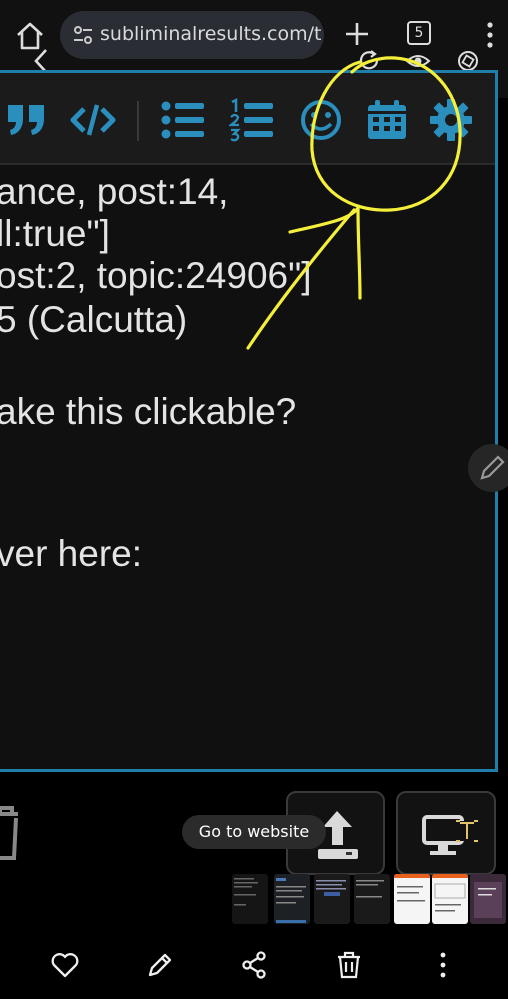 This screenshot has width=508, height=999. I want to click on gallery-action-bar, so click(254, 964).